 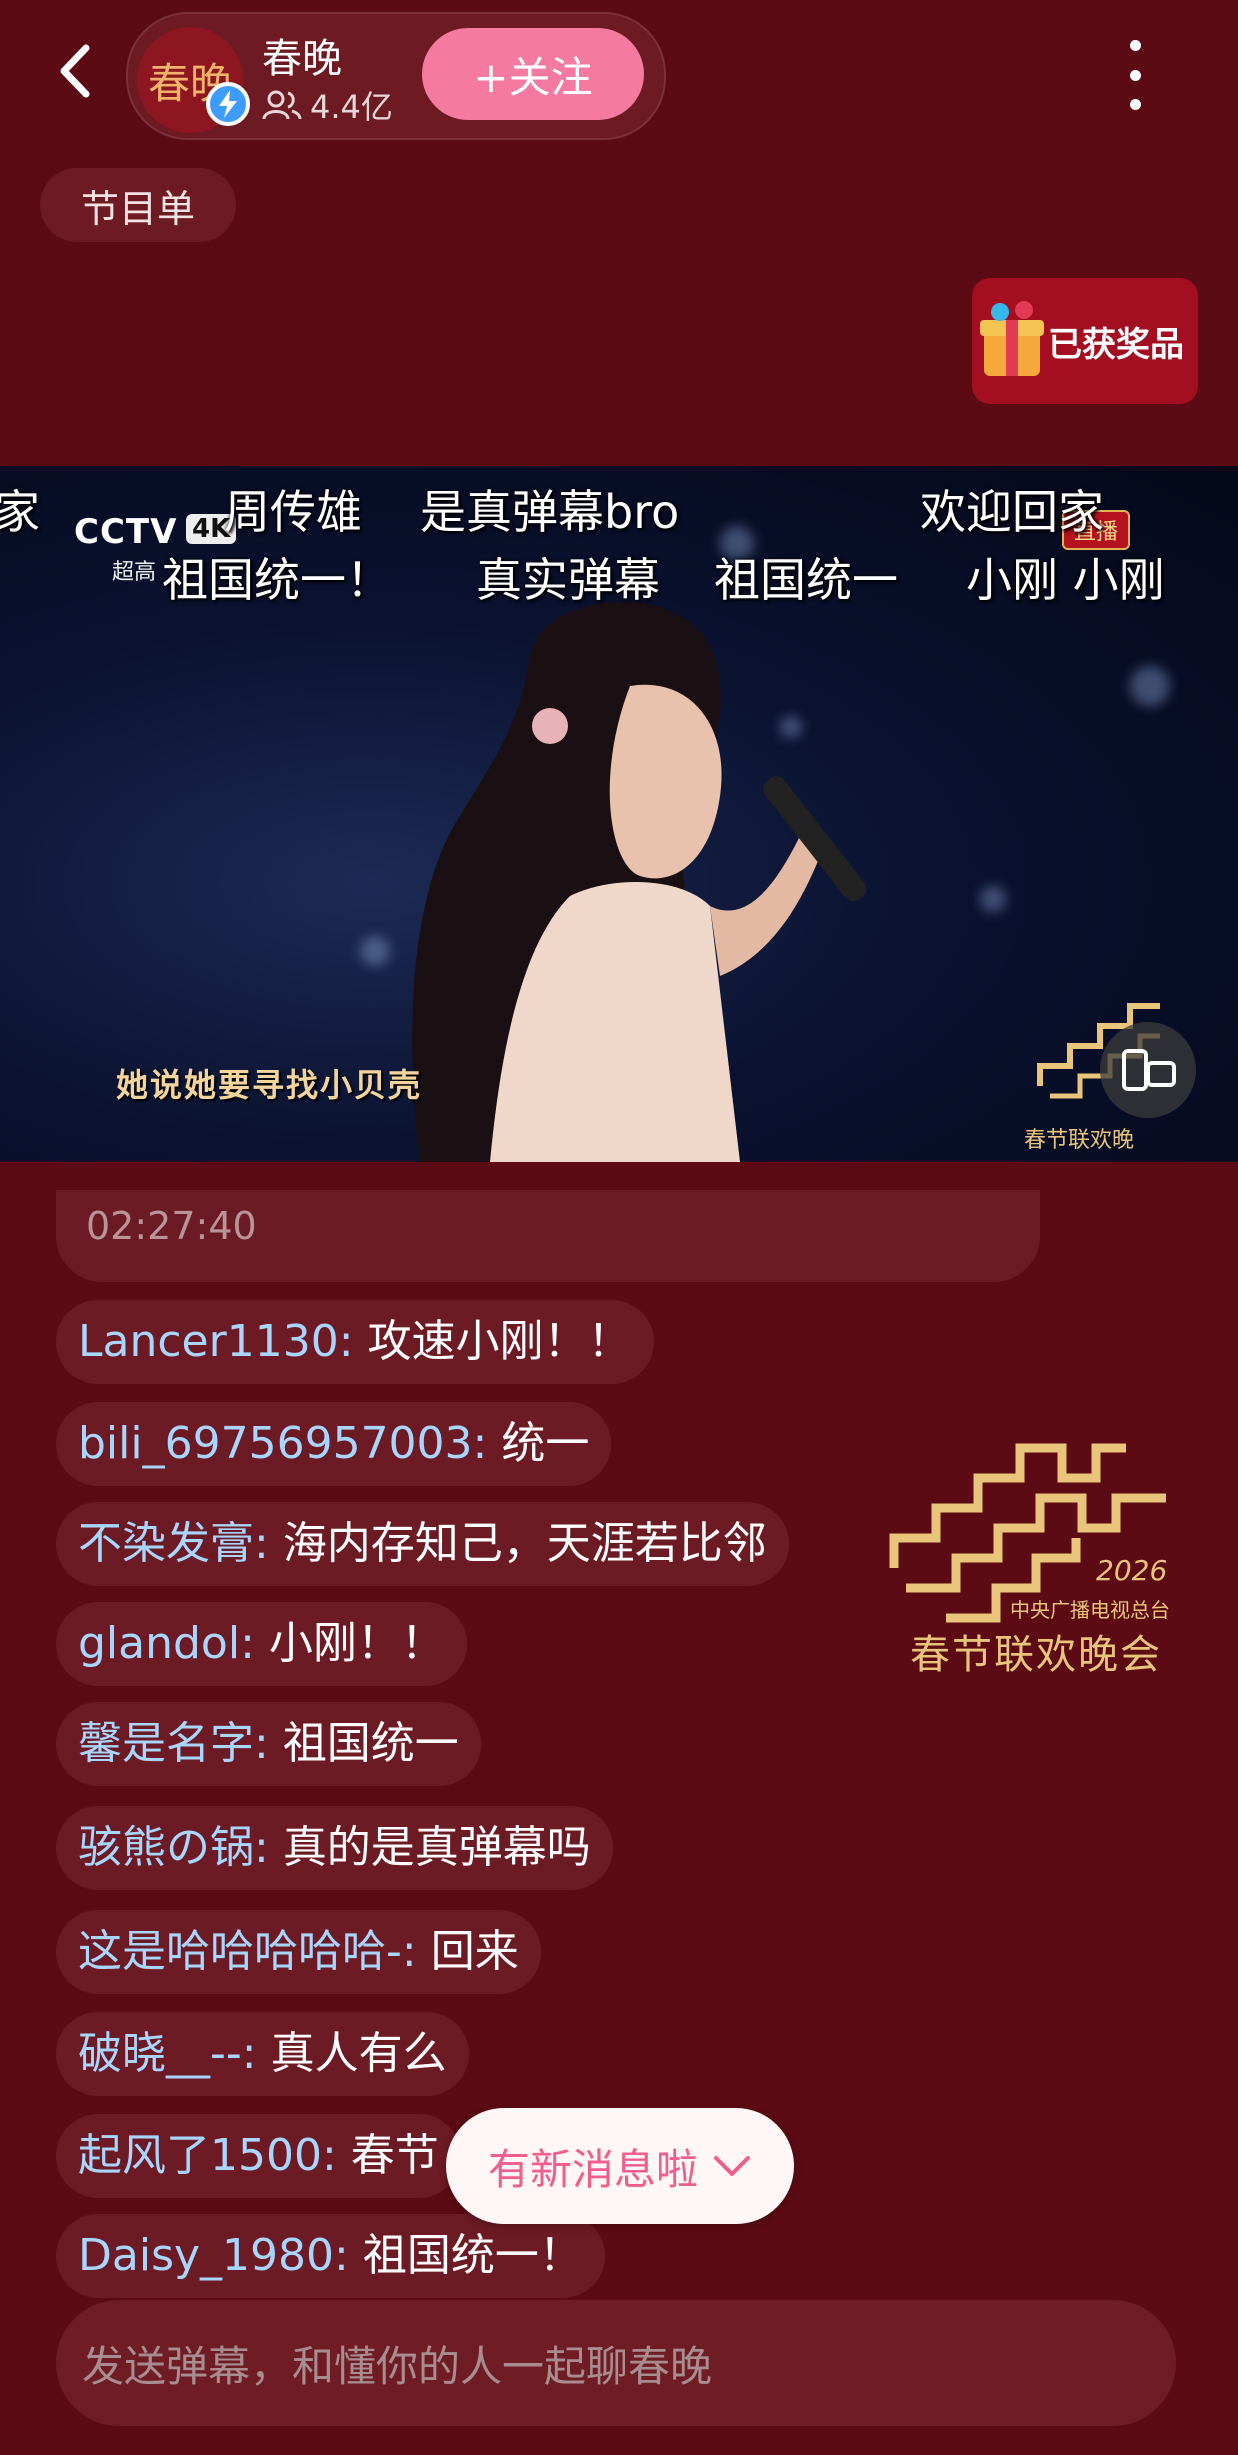 I want to click on chat-message: 起风了1500: 春节, so click(x=258, y=2156).